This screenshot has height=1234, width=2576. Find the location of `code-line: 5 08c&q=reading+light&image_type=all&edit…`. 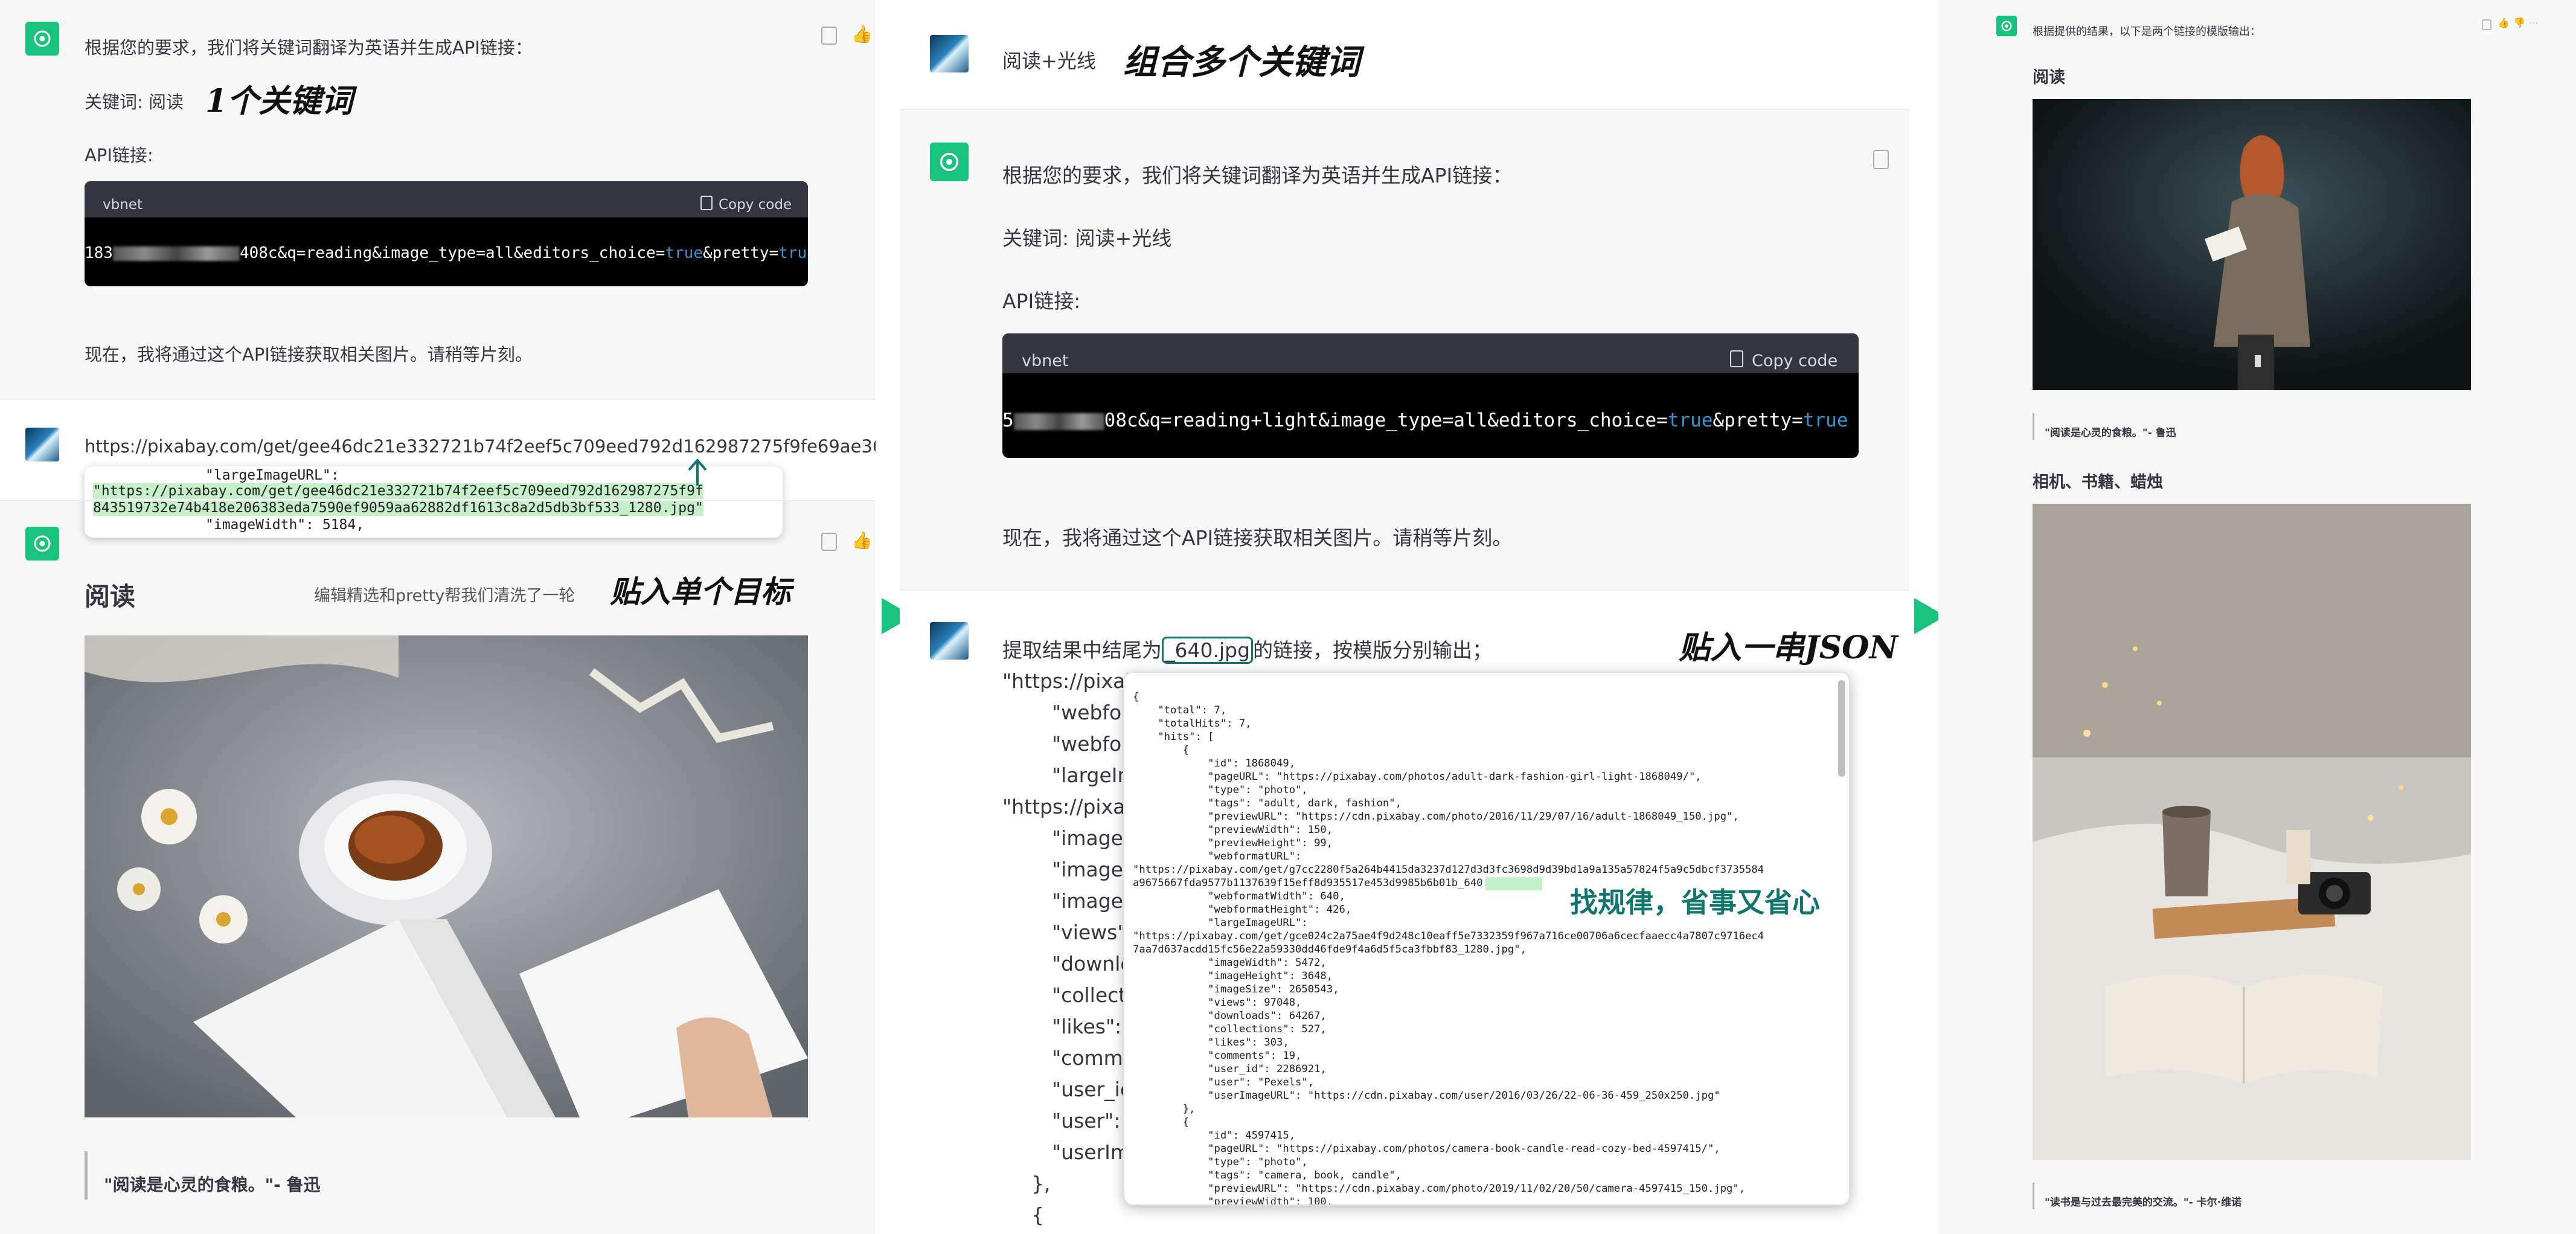

code-line: 5 08c&q=reading+light&image_type=all&edit… is located at coordinates (1425, 420).